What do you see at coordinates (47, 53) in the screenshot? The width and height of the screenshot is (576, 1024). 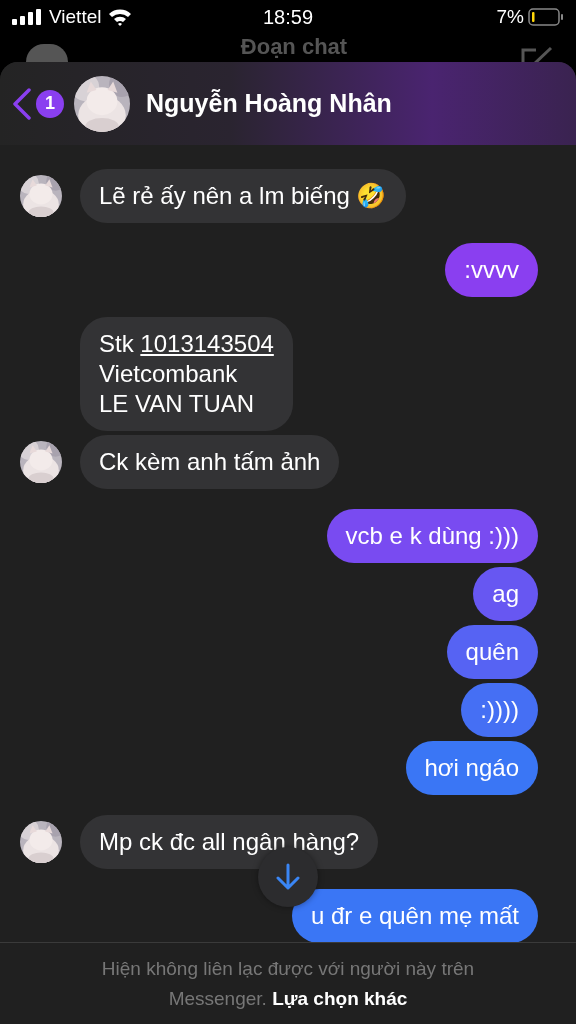 I see `profile-avatar` at bounding box center [47, 53].